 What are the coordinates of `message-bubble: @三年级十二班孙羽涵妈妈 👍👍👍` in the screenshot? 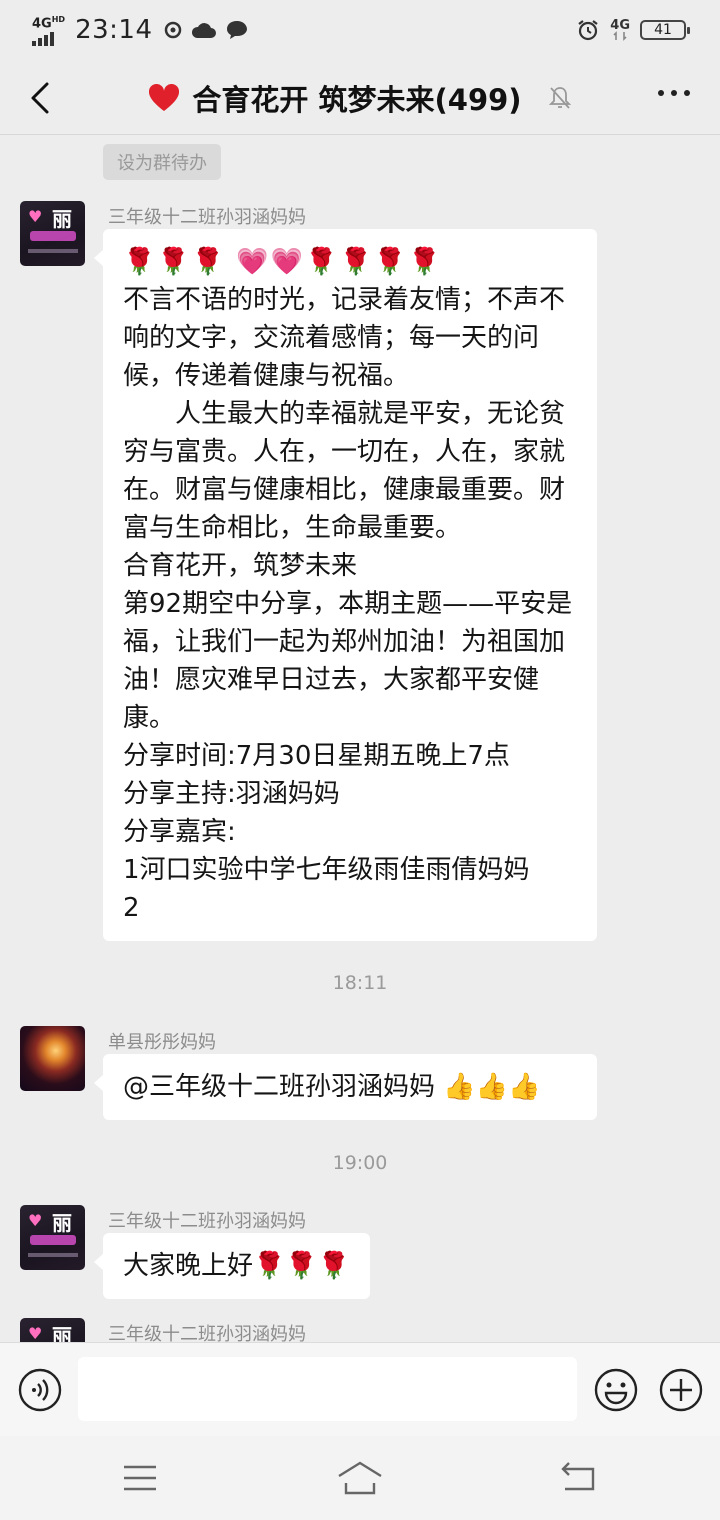 It's located at (345, 1087).